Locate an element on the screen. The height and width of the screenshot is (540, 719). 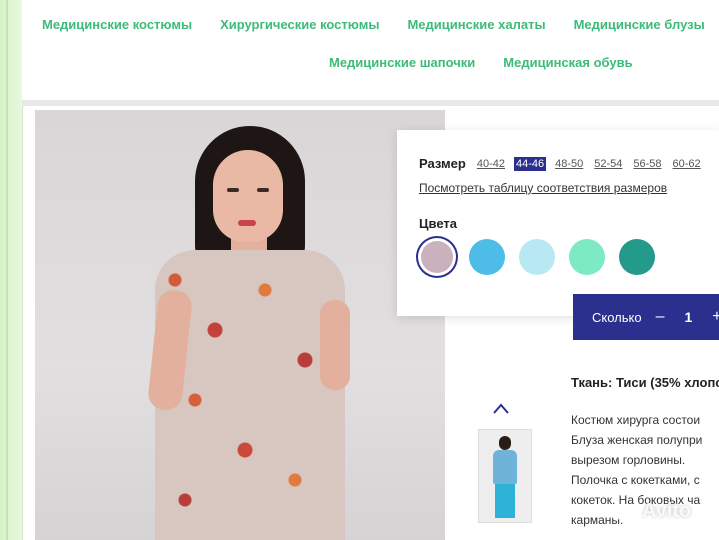
nav-divider is located at coordinates (370, 103).